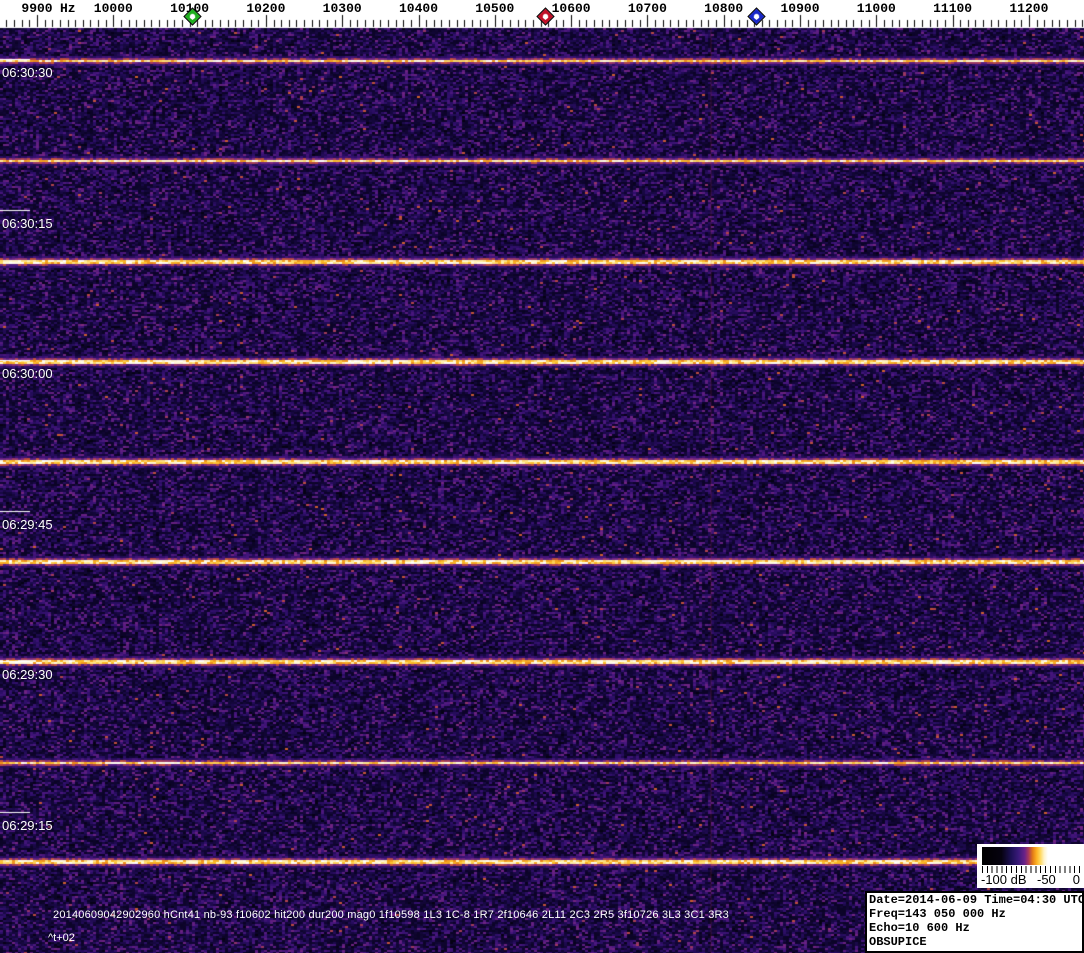  Describe the element at coordinates (756, 16) in the screenshot. I see `blue-diamond-center-dot` at that location.